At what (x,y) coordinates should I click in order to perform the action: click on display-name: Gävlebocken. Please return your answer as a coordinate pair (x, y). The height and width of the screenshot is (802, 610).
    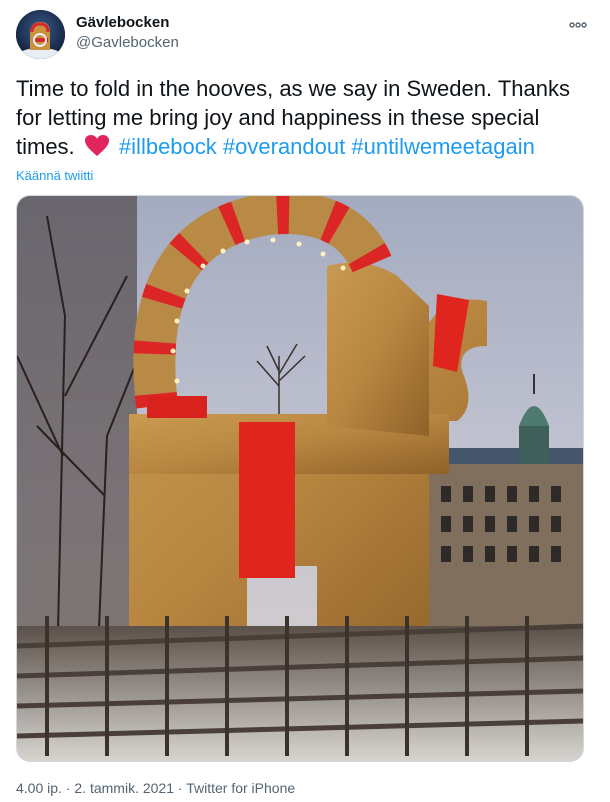
    Looking at the image, I should click on (127, 23).